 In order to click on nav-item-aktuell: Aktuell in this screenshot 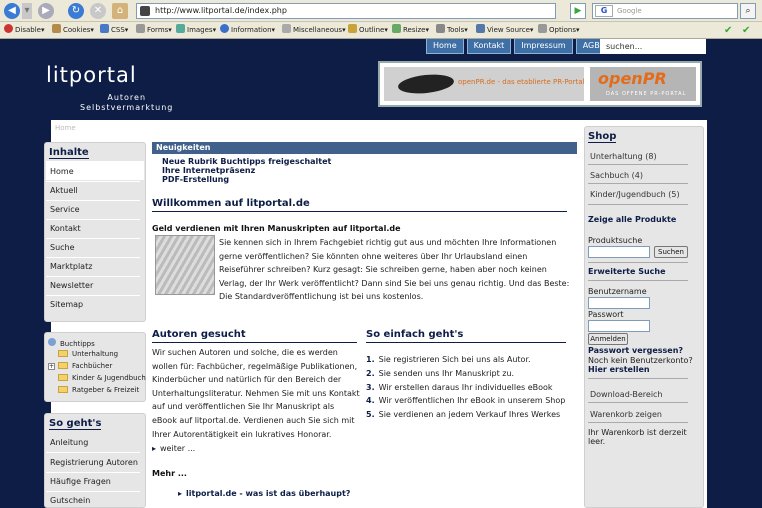, I will do `click(64, 190)`.